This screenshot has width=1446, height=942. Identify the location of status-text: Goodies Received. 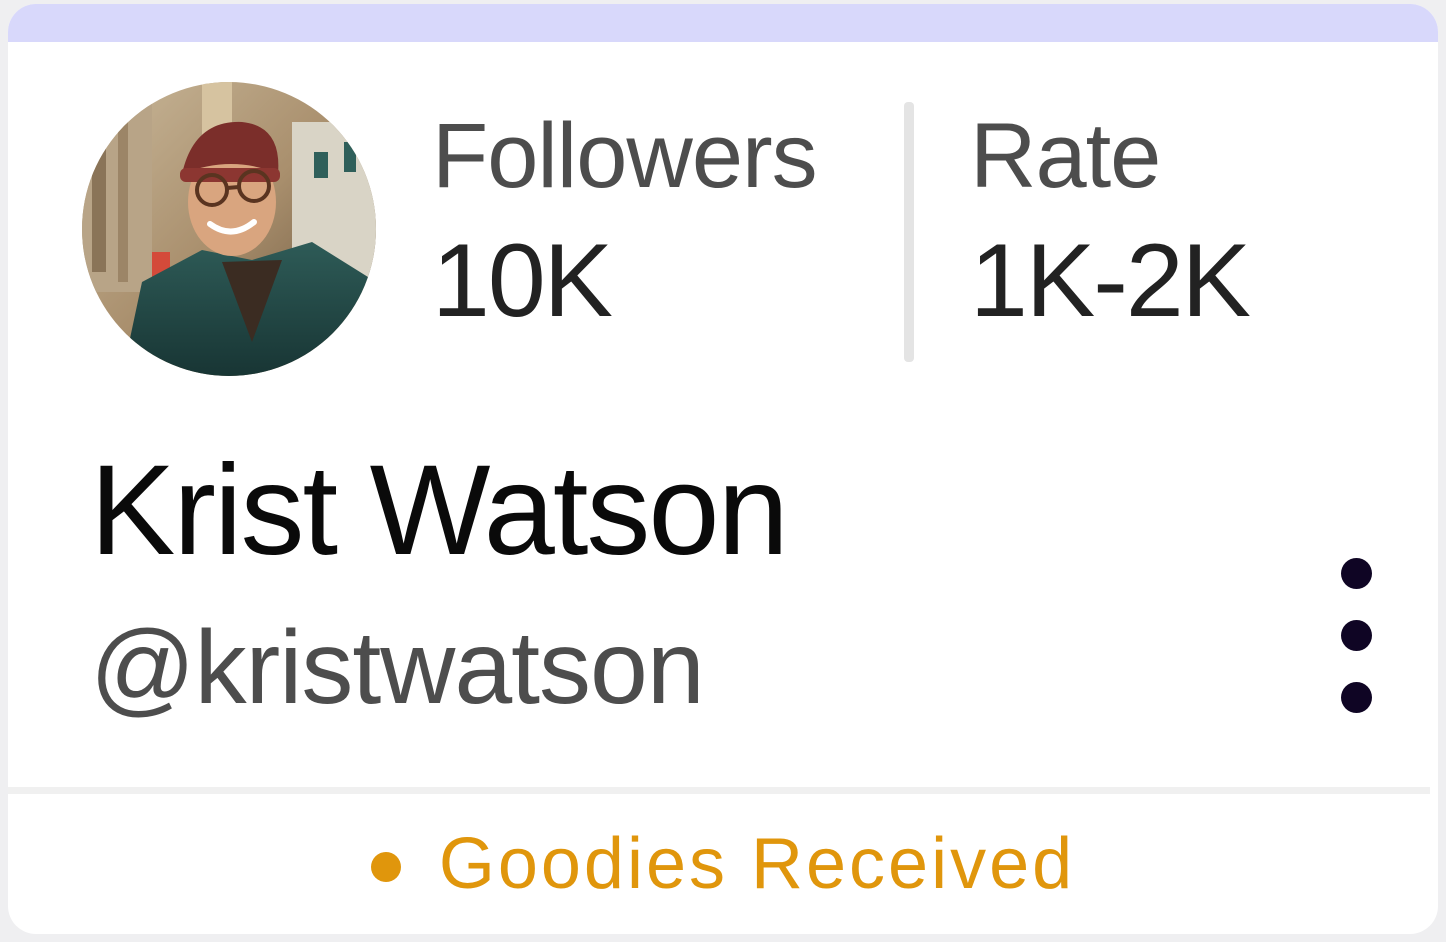
(757, 864).